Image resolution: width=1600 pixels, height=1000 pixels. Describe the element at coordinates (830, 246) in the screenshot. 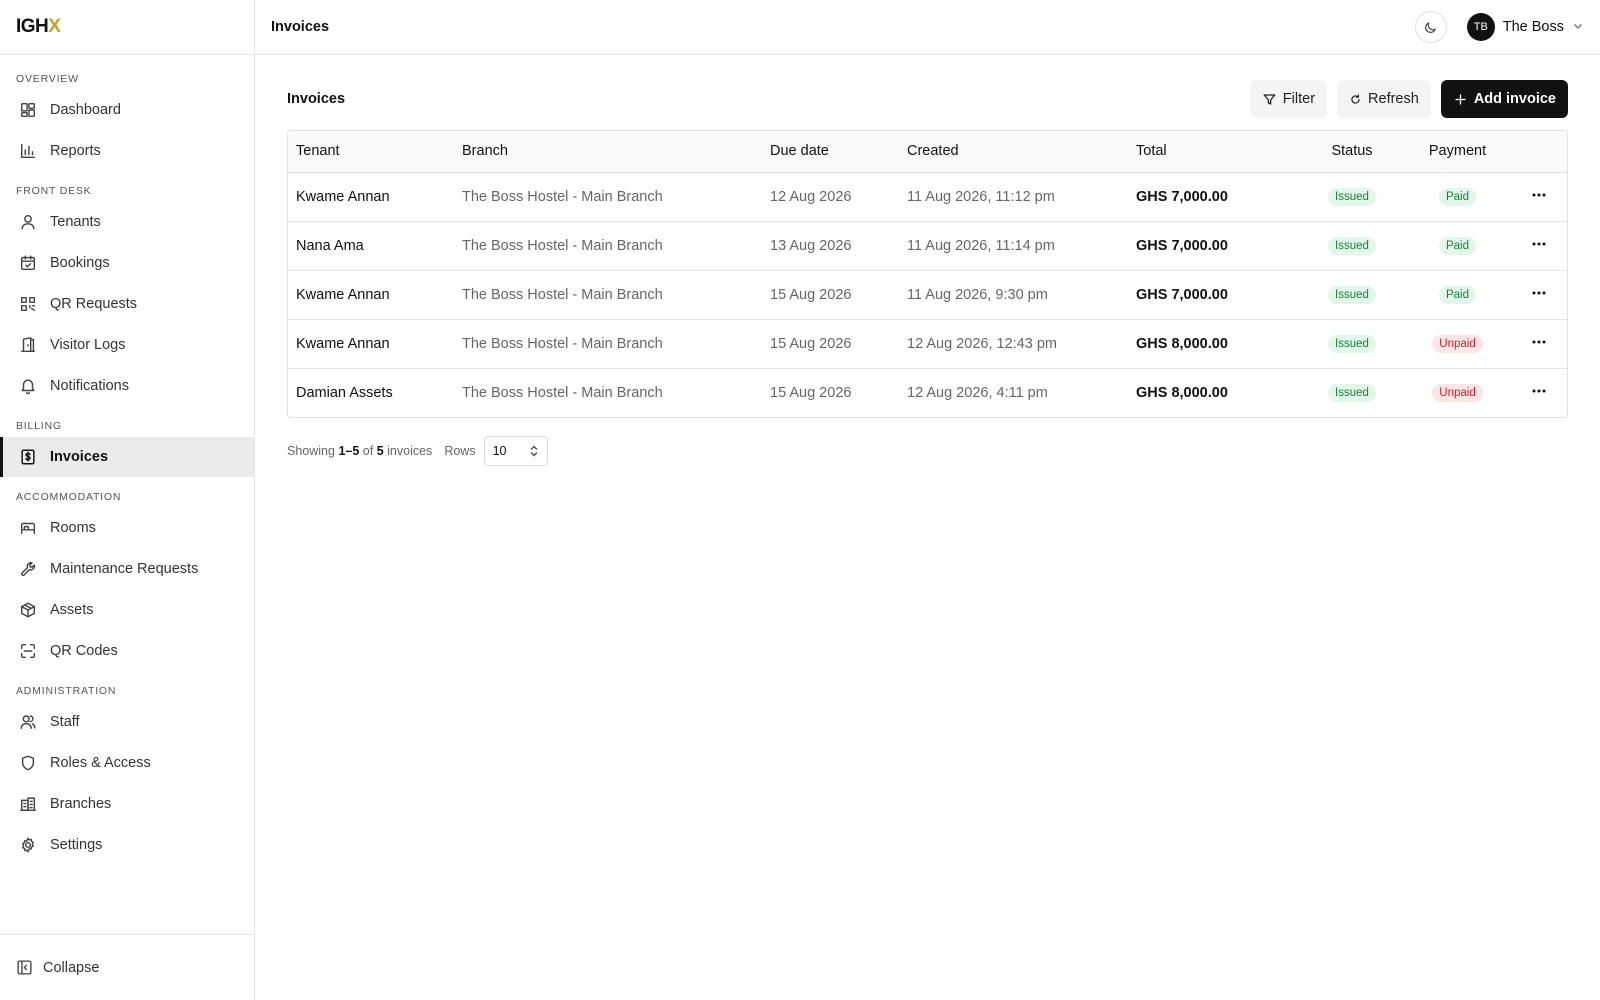

I see `cell-due-date: 13 Aug 2026` at that location.